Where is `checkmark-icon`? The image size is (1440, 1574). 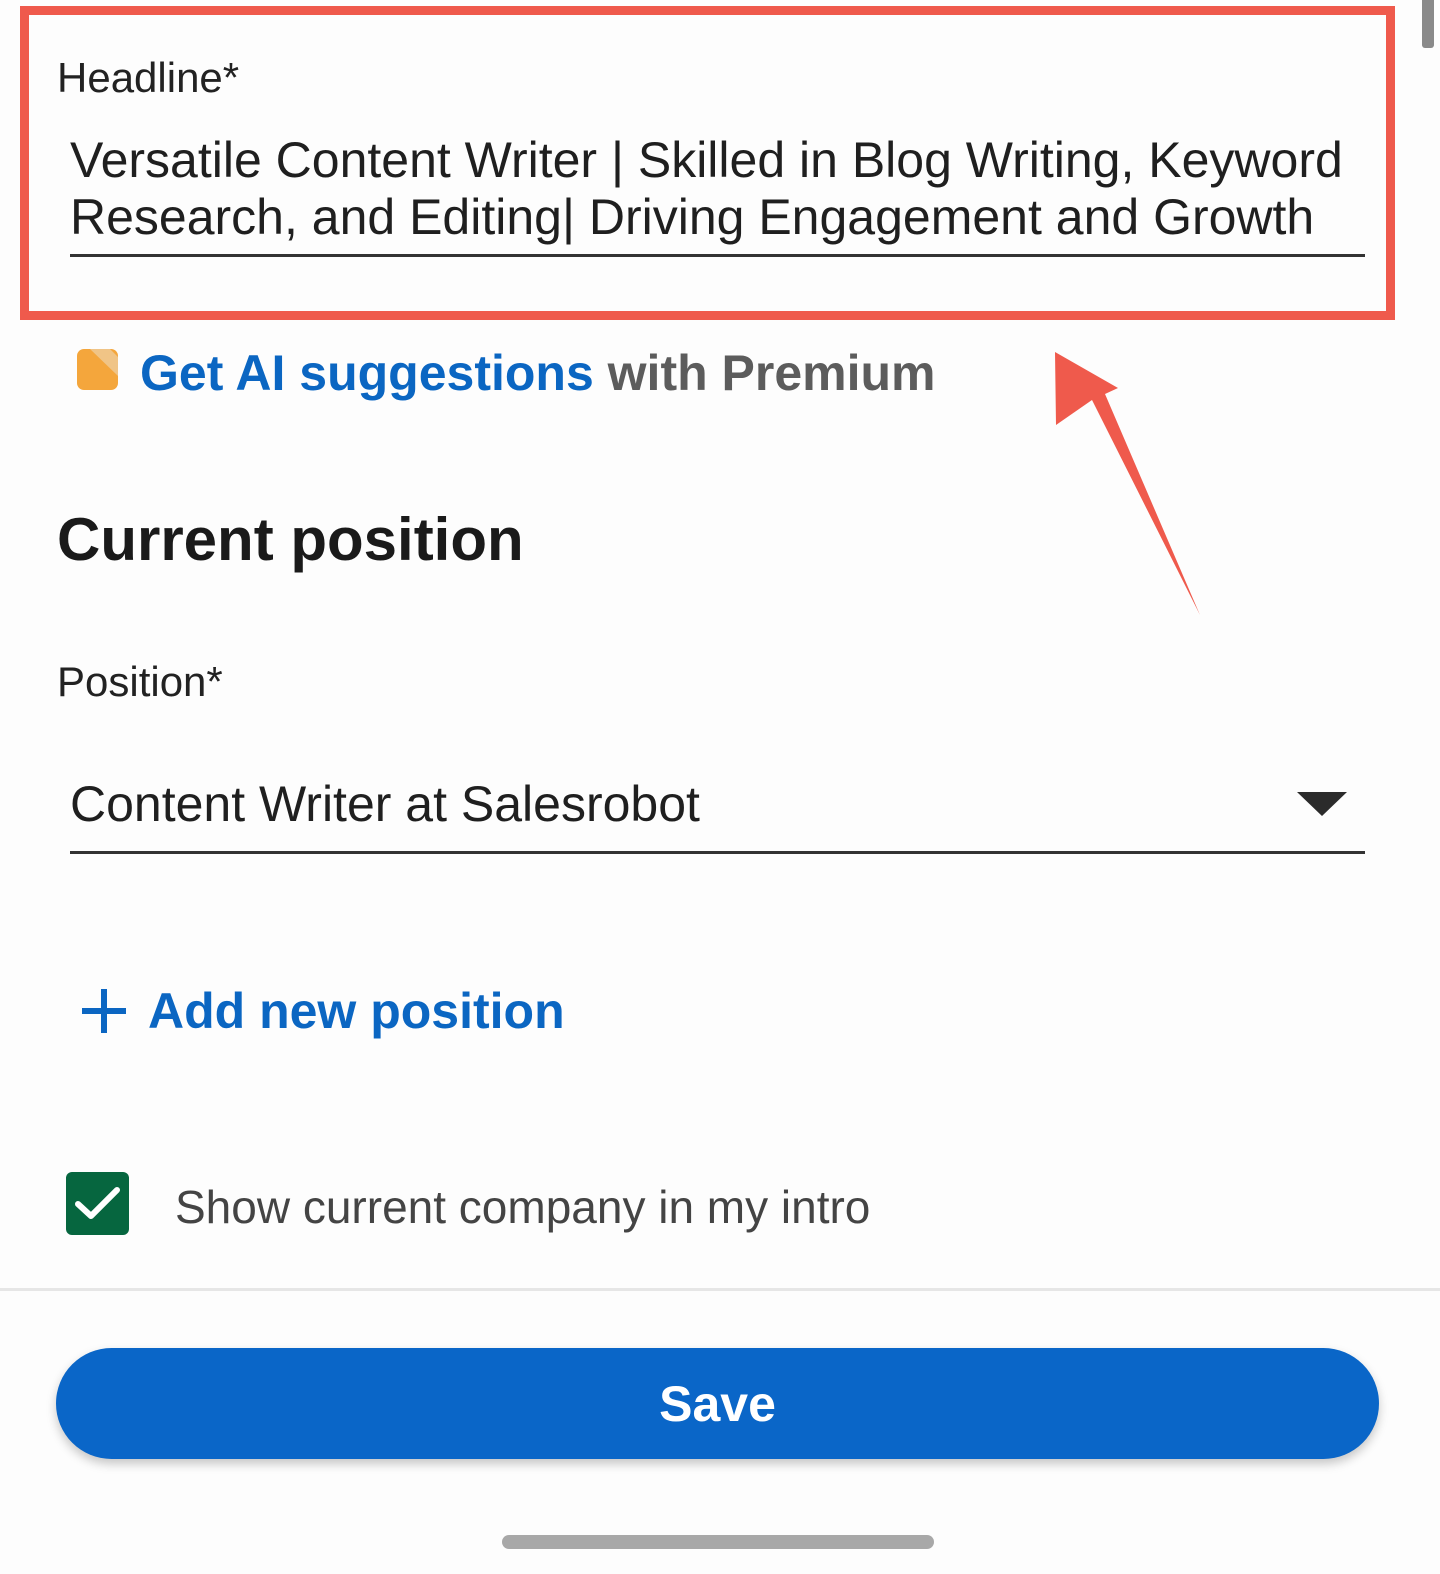 checkmark-icon is located at coordinates (97, 1203).